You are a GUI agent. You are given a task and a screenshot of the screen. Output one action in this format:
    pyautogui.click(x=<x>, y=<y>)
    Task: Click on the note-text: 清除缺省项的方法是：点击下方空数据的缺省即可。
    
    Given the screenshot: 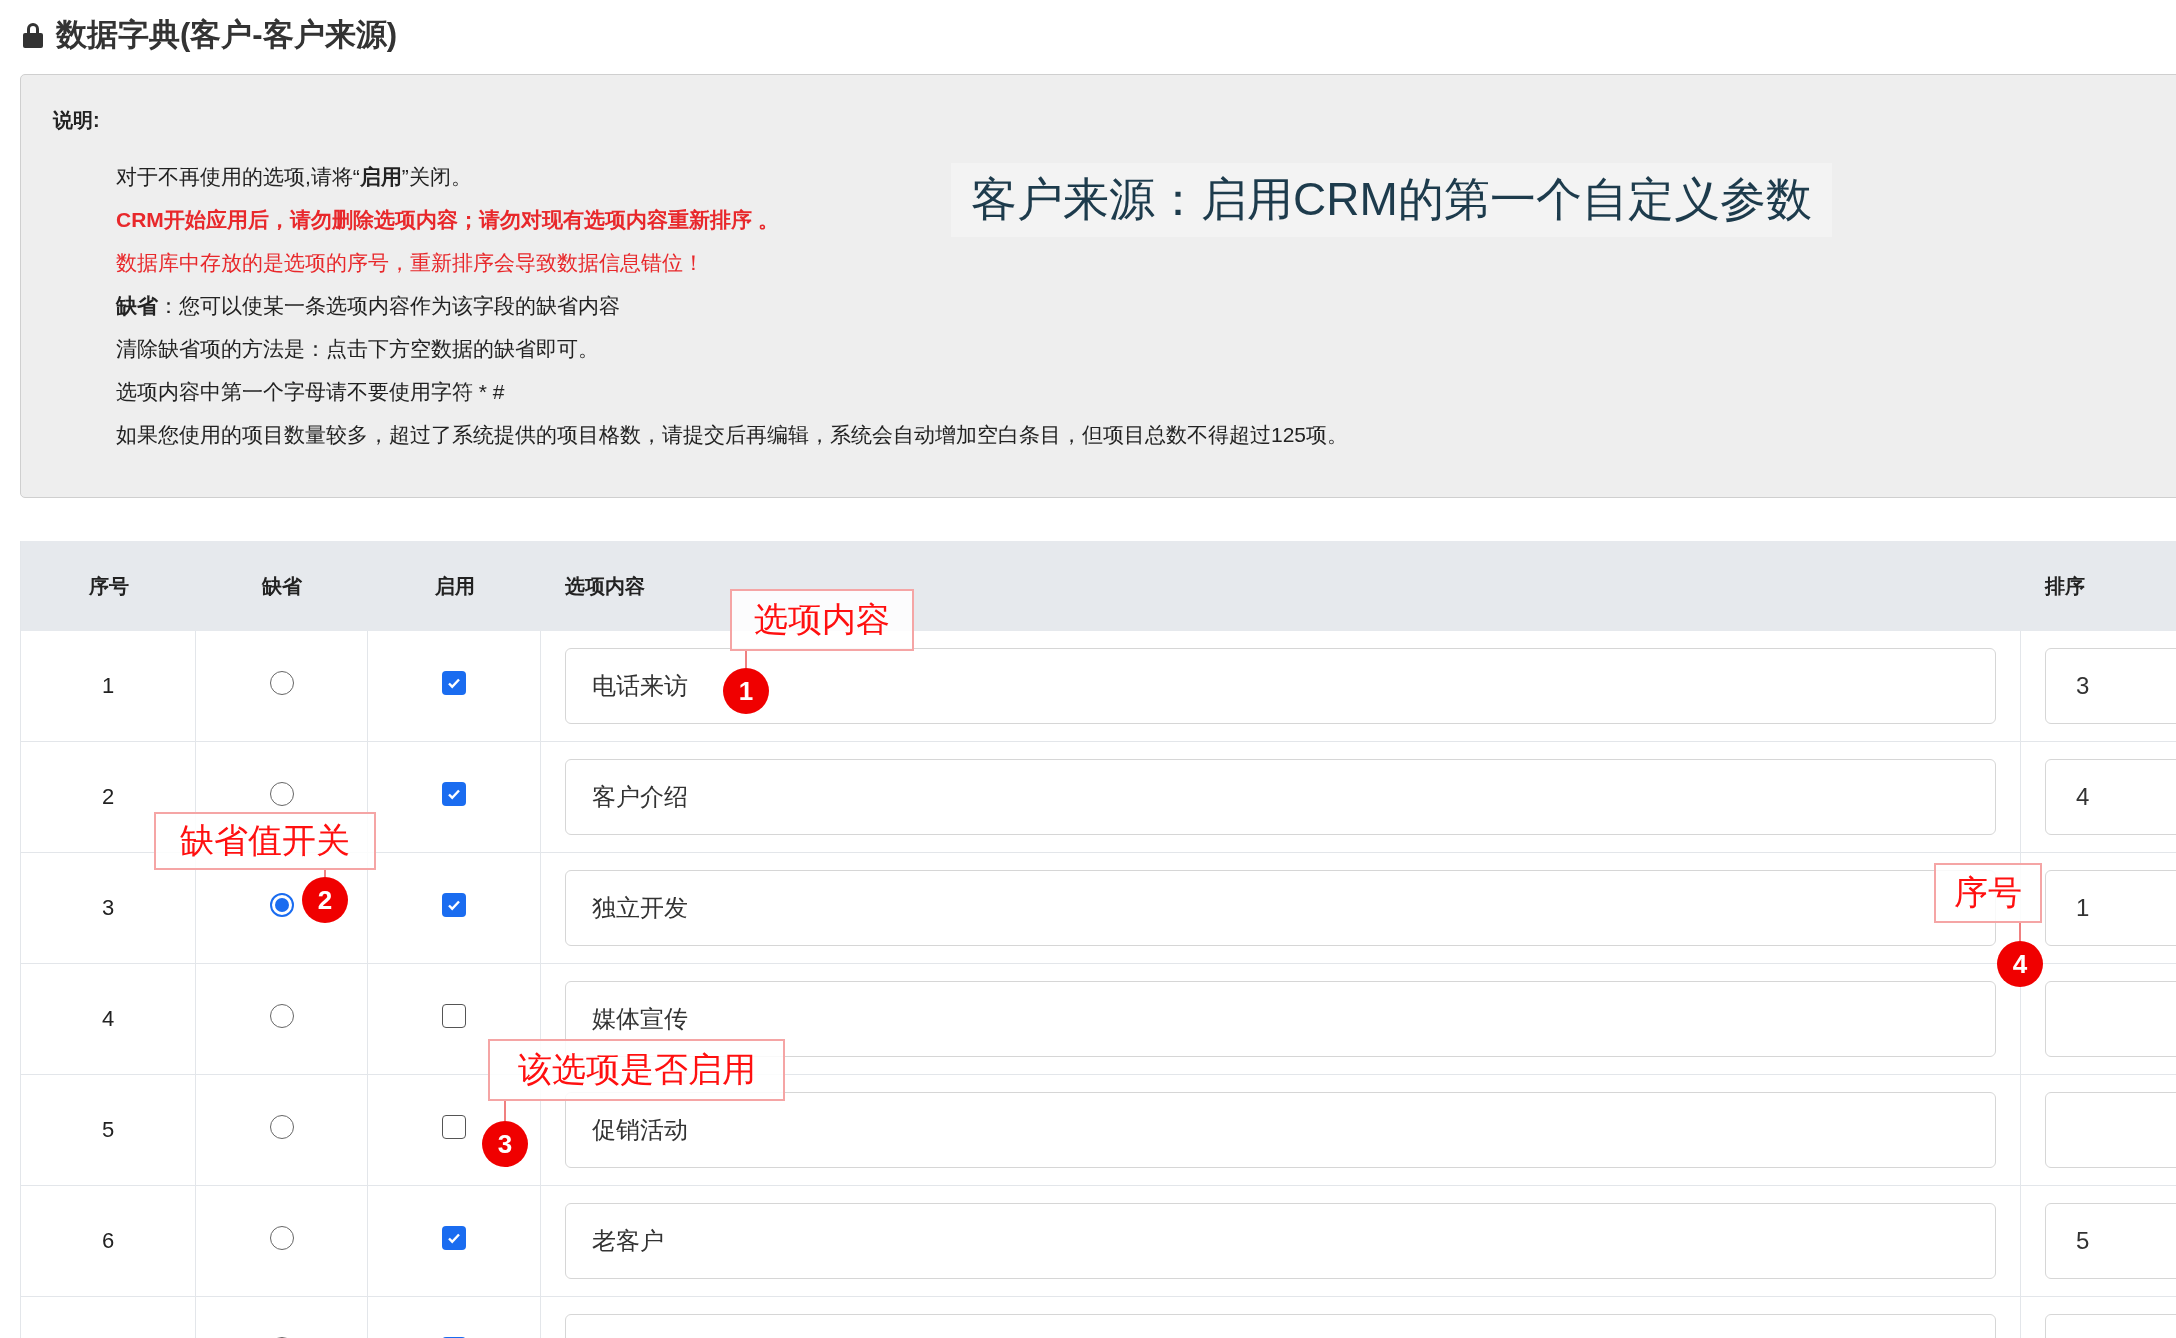 What is the action you would take?
    pyautogui.click(x=358, y=349)
    